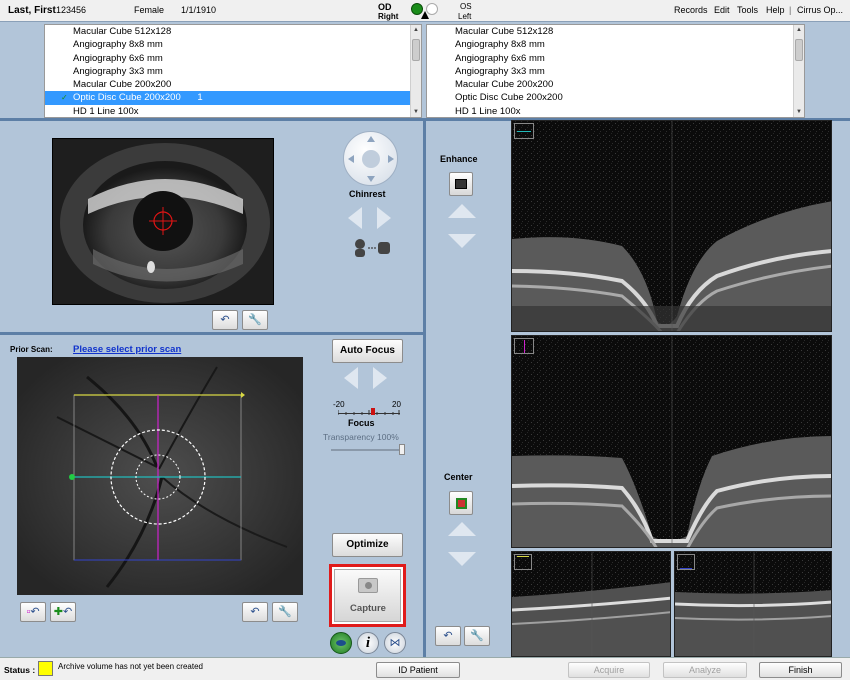  What do you see at coordinates (395, 643) in the screenshot?
I see `scan-mode-icon: ⋈` at bounding box center [395, 643].